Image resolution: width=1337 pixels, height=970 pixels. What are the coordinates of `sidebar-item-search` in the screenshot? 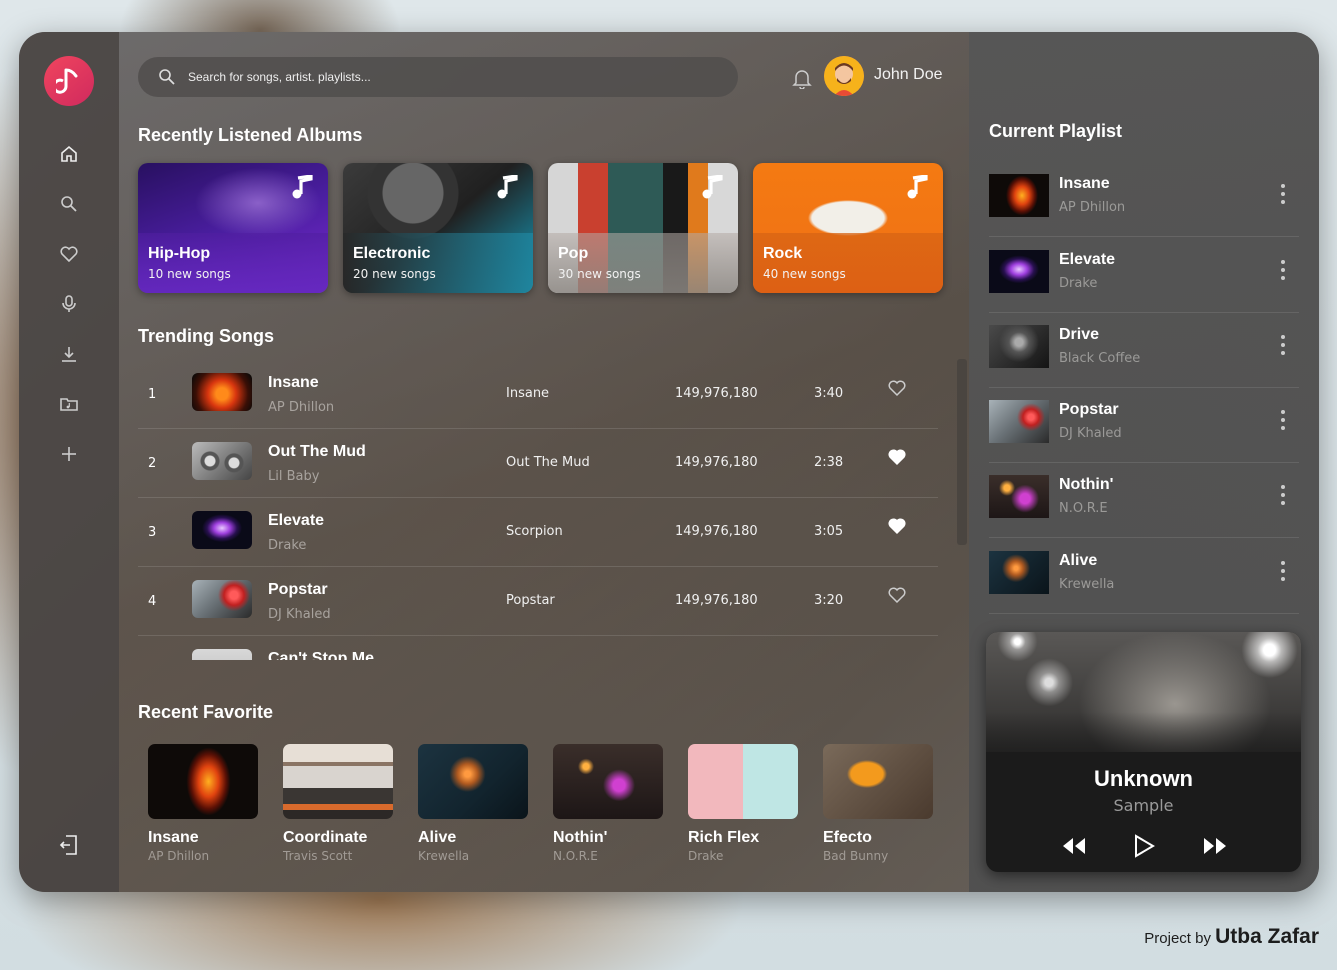 It's located at (69, 204).